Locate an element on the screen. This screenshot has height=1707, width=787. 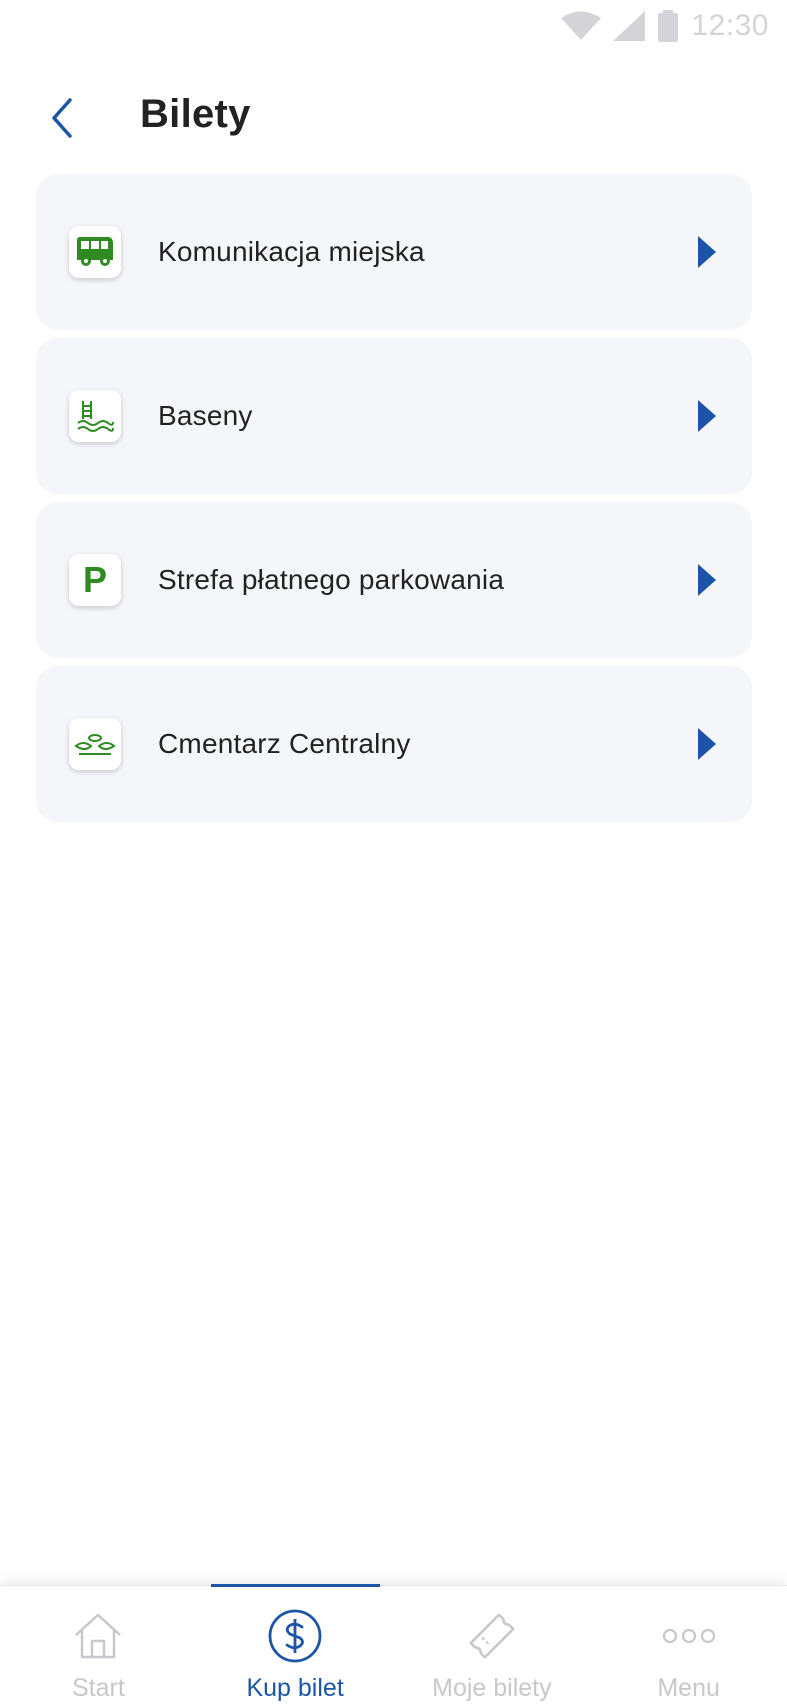
ticket-icon is located at coordinates (492, 1636).